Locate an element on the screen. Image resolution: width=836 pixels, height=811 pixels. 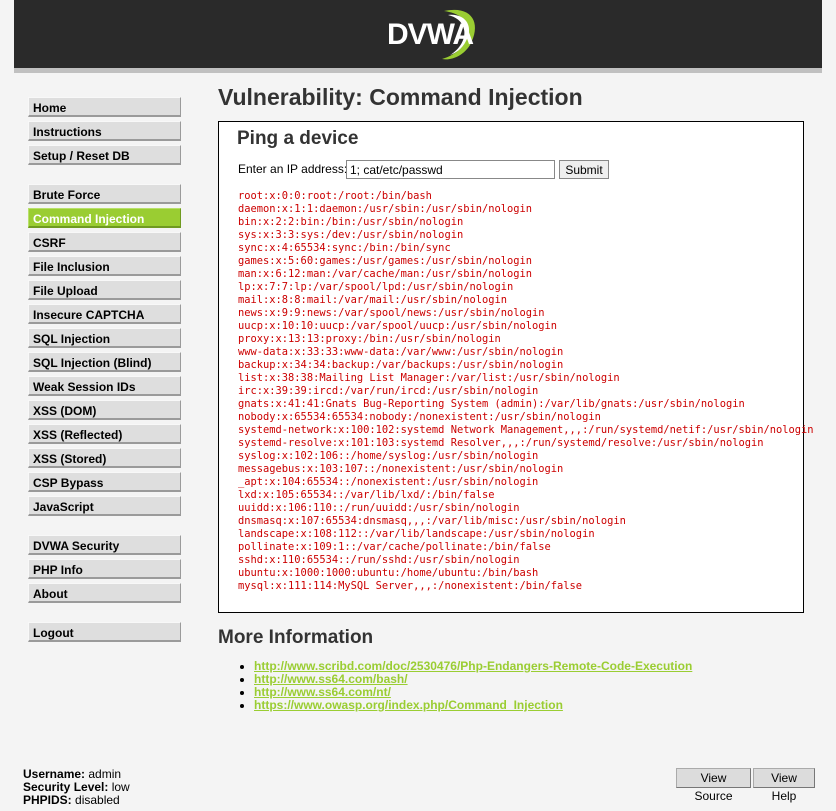
sidebar-item-php-info: PHP Info is located at coordinates (104, 569).